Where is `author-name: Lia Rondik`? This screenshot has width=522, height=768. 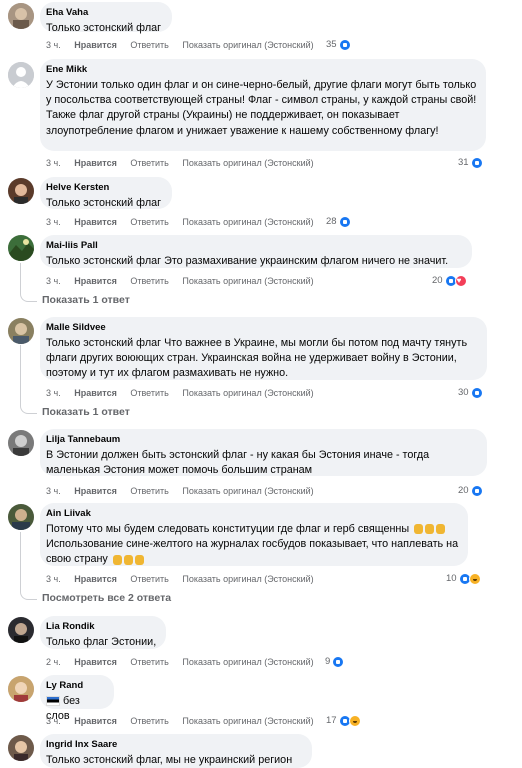
author-name: Lia Rondik is located at coordinates (102, 627).